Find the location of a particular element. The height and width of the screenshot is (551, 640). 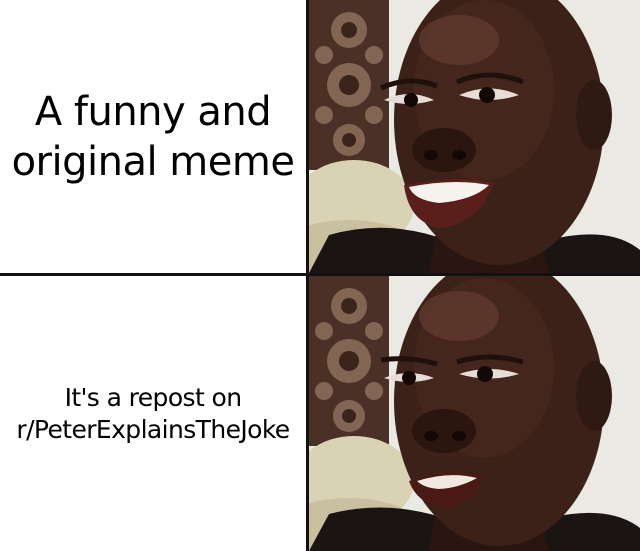

horizontal-divider is located at coordinates (320, 274).